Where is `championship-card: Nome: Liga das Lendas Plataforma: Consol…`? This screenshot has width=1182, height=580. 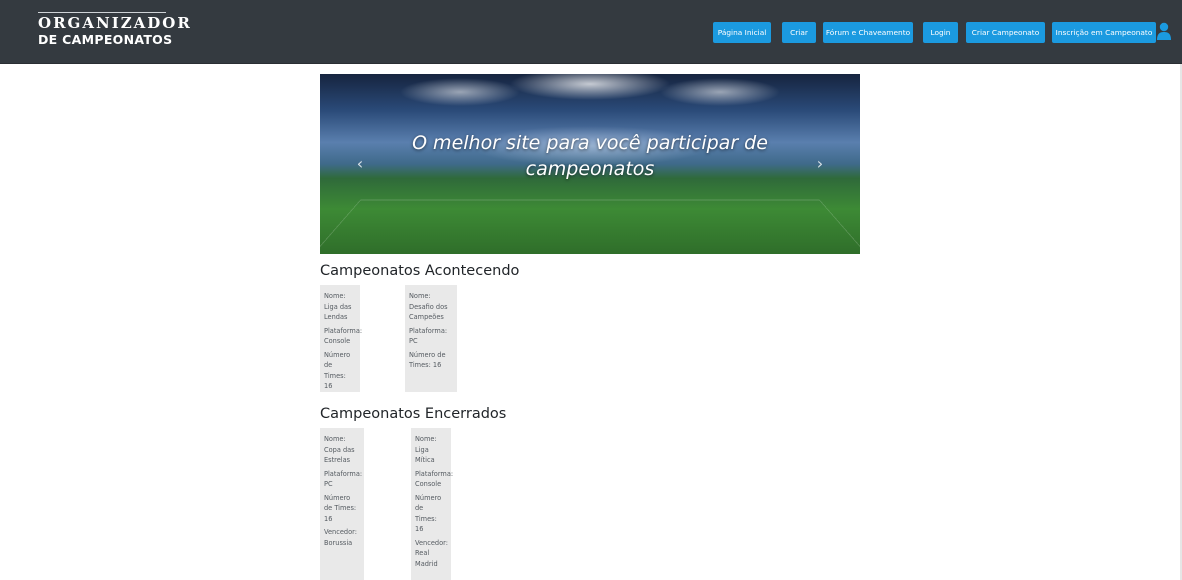
championship-card: Nome: Liga das Lendas Plataforma: Consol… is located at coordinates (341, 338).